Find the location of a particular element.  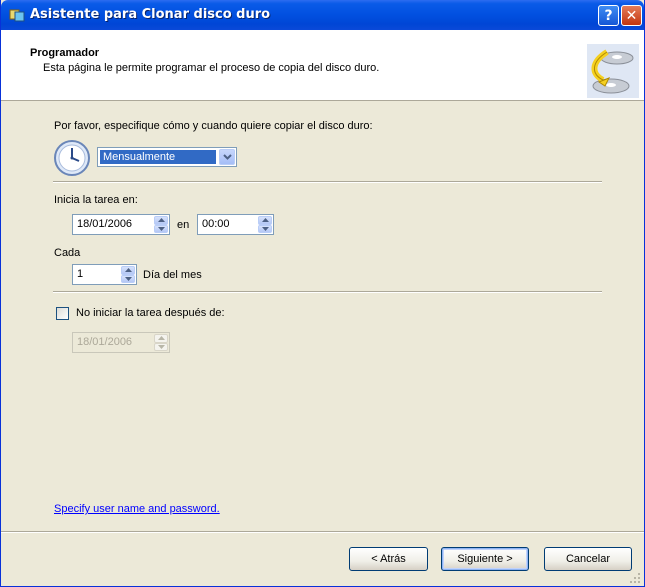

at-label: en is located at coordinates (183, 225).